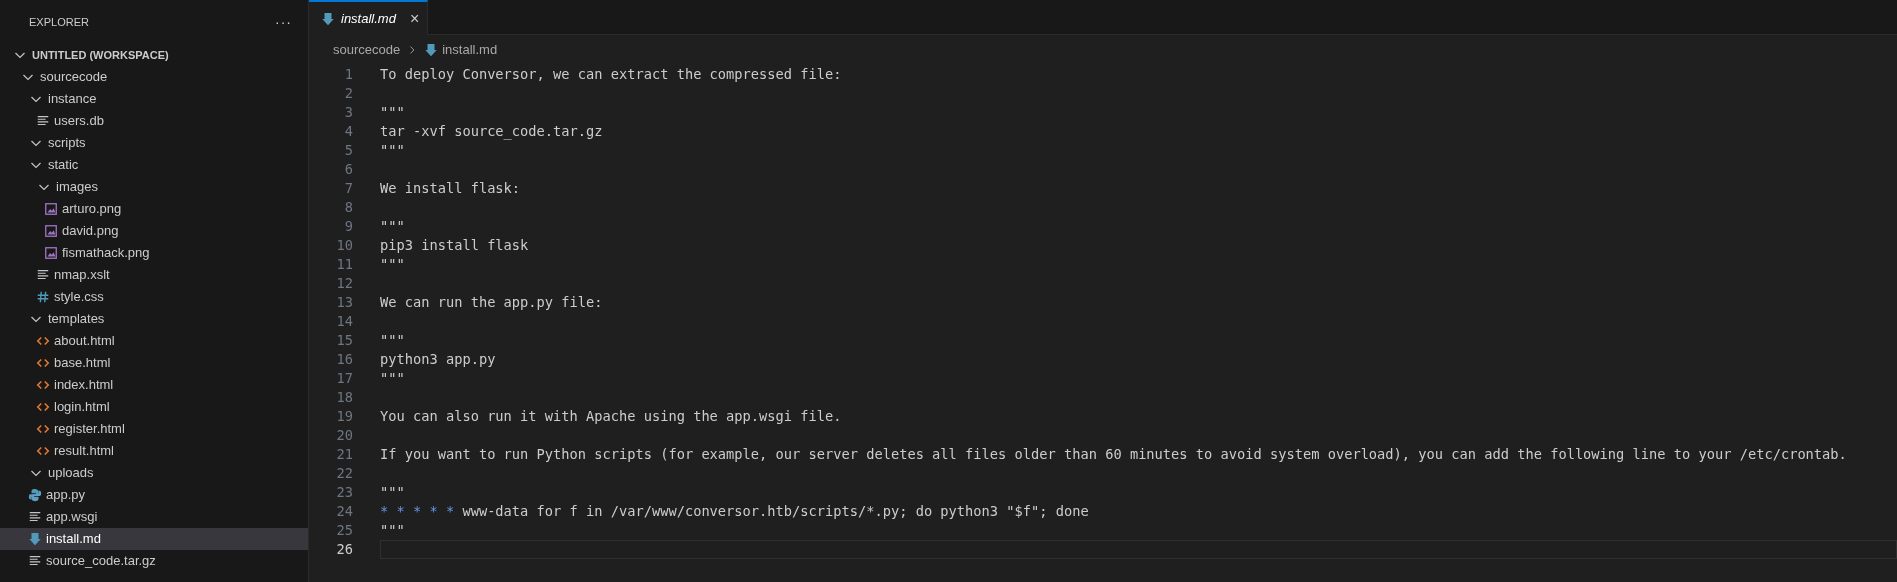  What do you see at coordinates (43, 297) in the screenshot?
I see `hash-icon` at bounding box center [43, 297].